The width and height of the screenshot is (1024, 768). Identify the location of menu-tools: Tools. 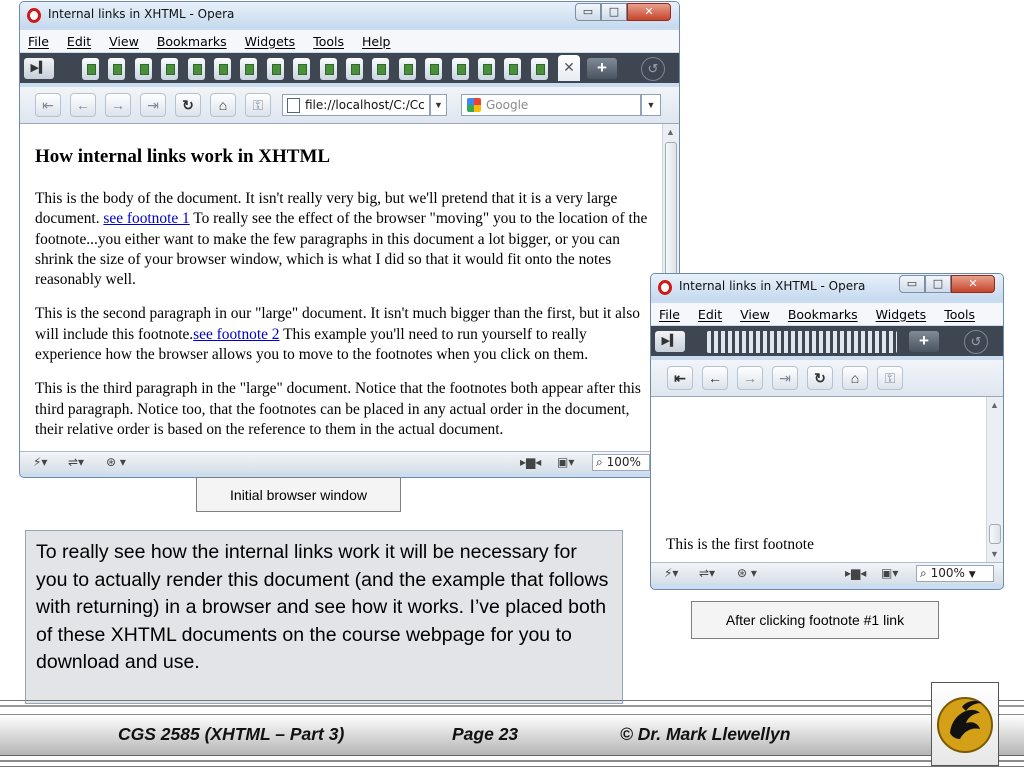
(328, 41).